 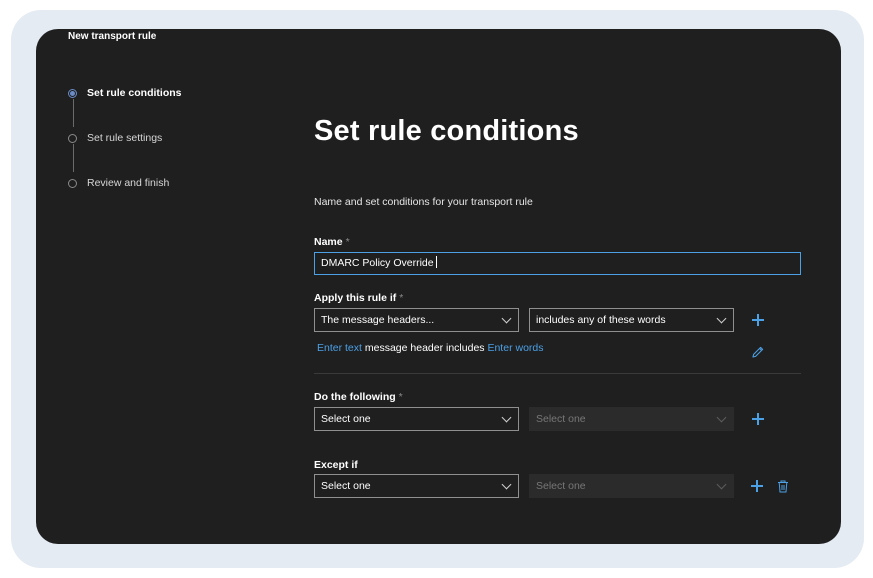 I want to click on select-value: includes any of these words, so click(x=601, y=320).